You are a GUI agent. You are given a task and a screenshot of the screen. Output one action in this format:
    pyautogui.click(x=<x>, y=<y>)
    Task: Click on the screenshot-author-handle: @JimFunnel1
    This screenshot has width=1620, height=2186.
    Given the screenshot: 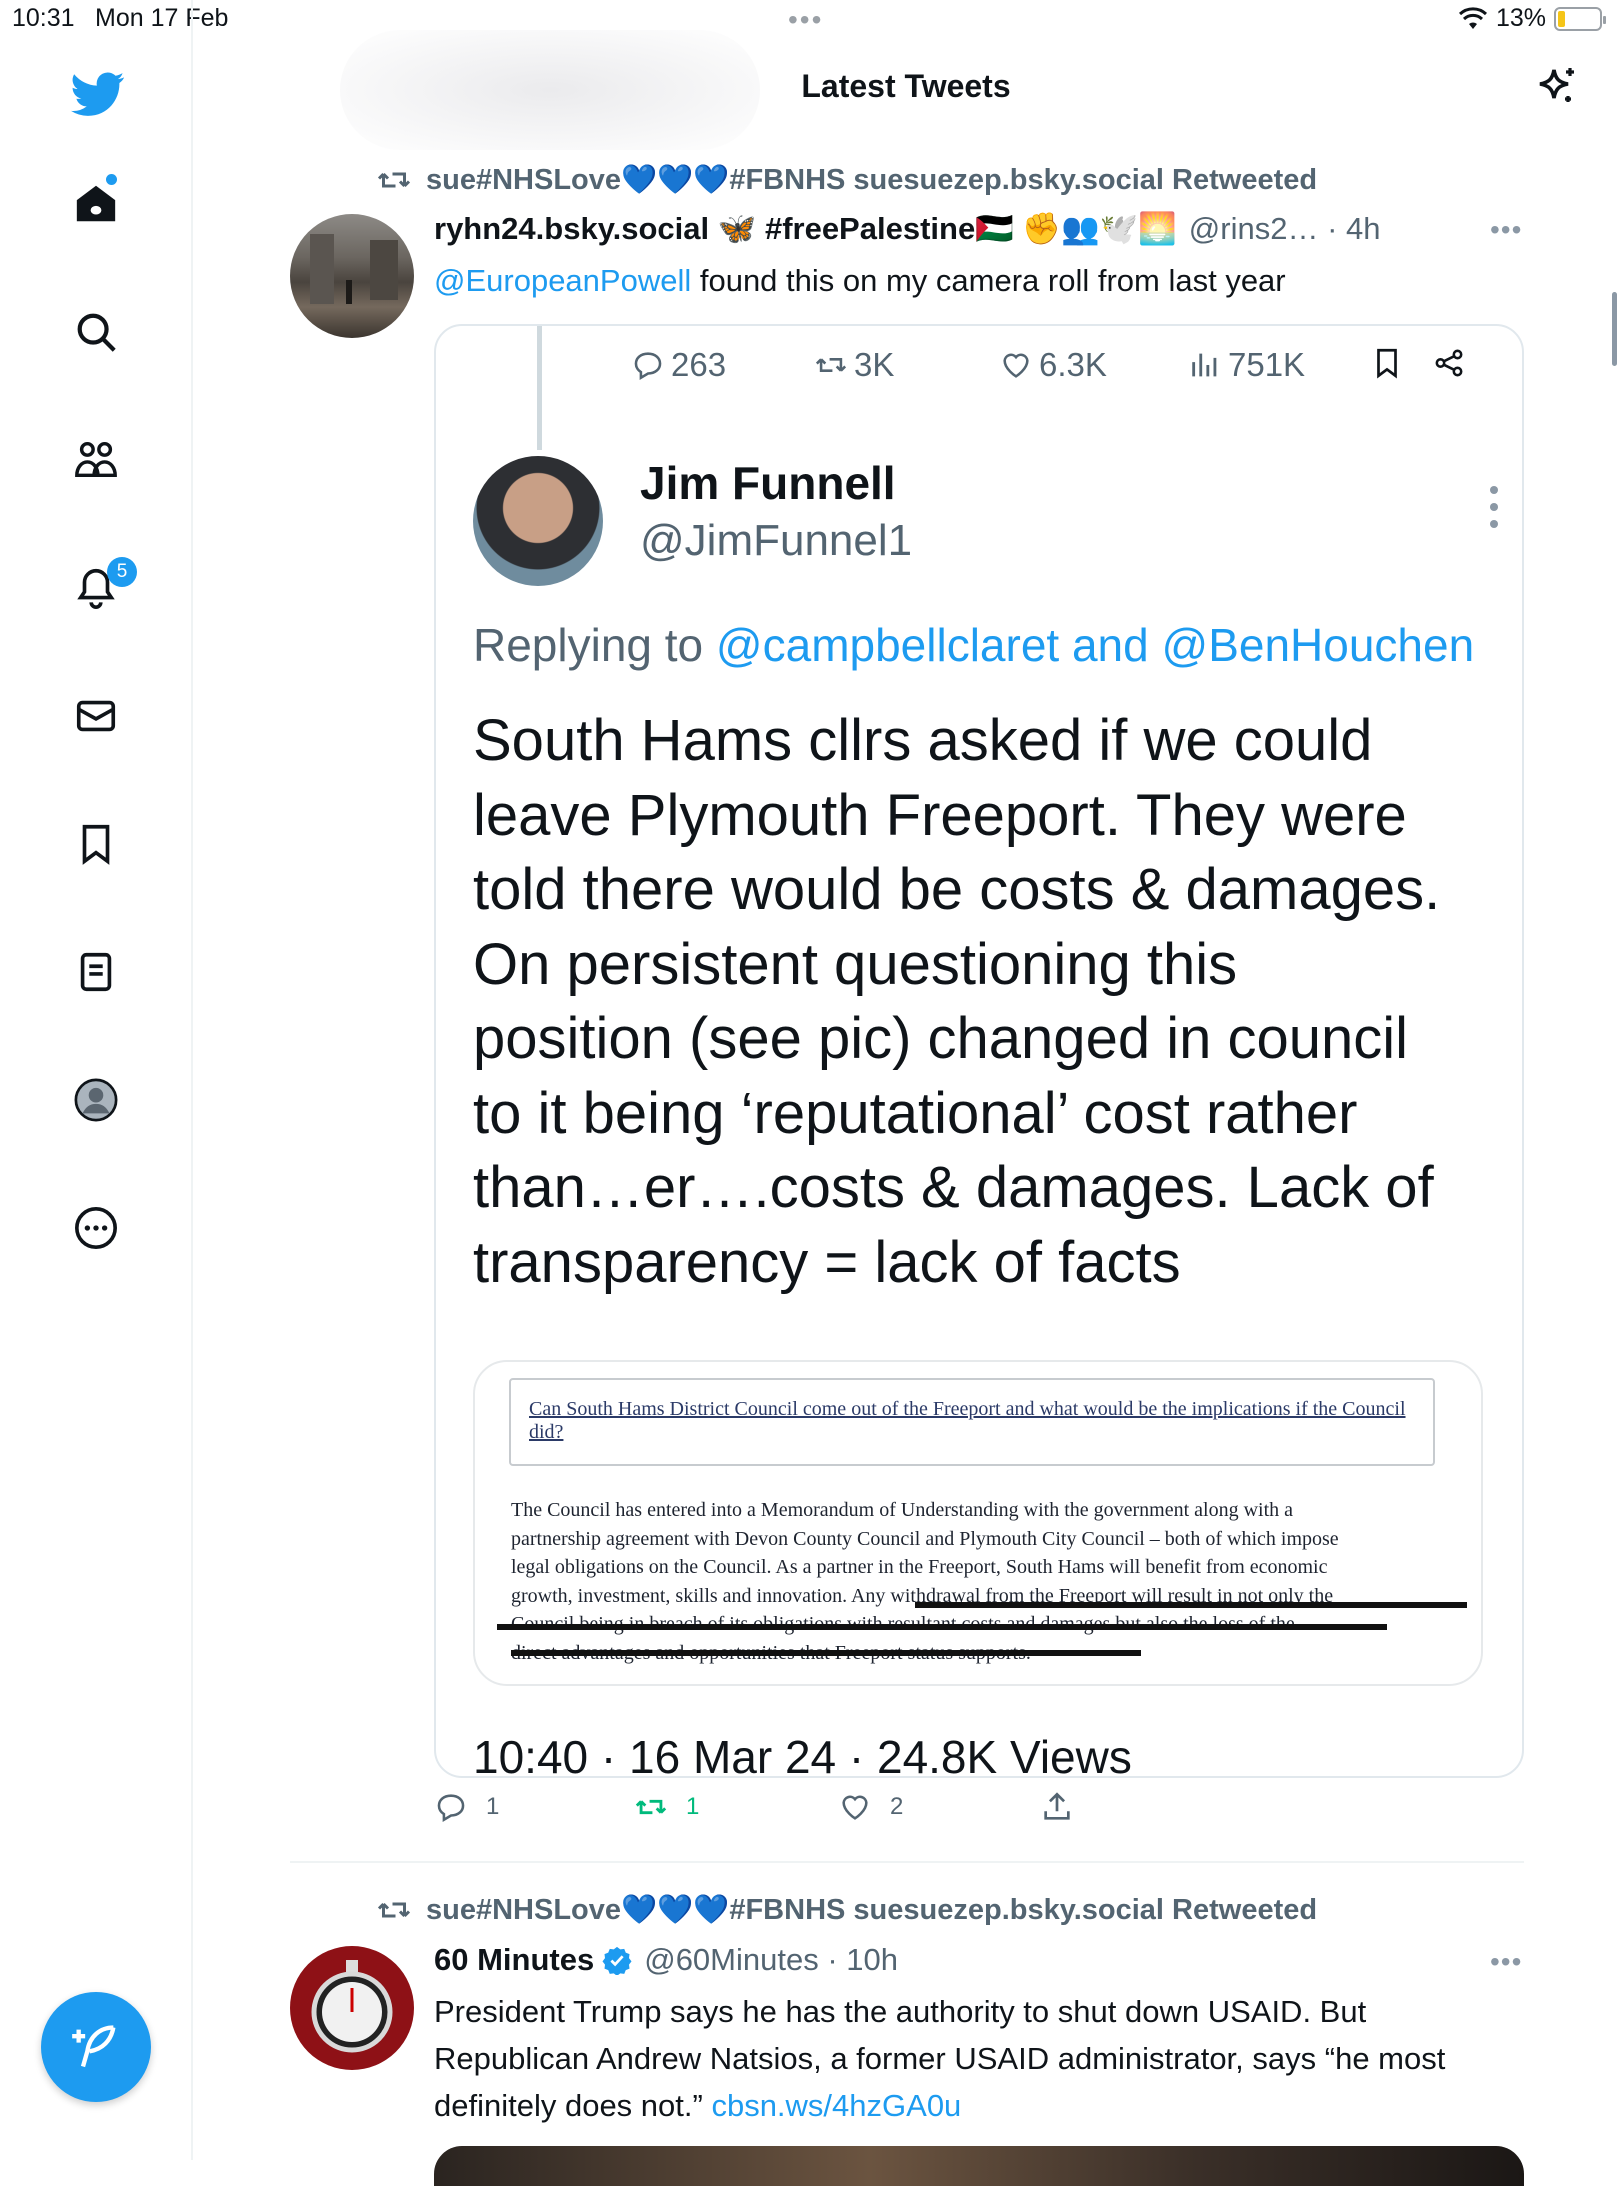 What is the action you would take?
    pyautogui.click(x=776, y=540)
    